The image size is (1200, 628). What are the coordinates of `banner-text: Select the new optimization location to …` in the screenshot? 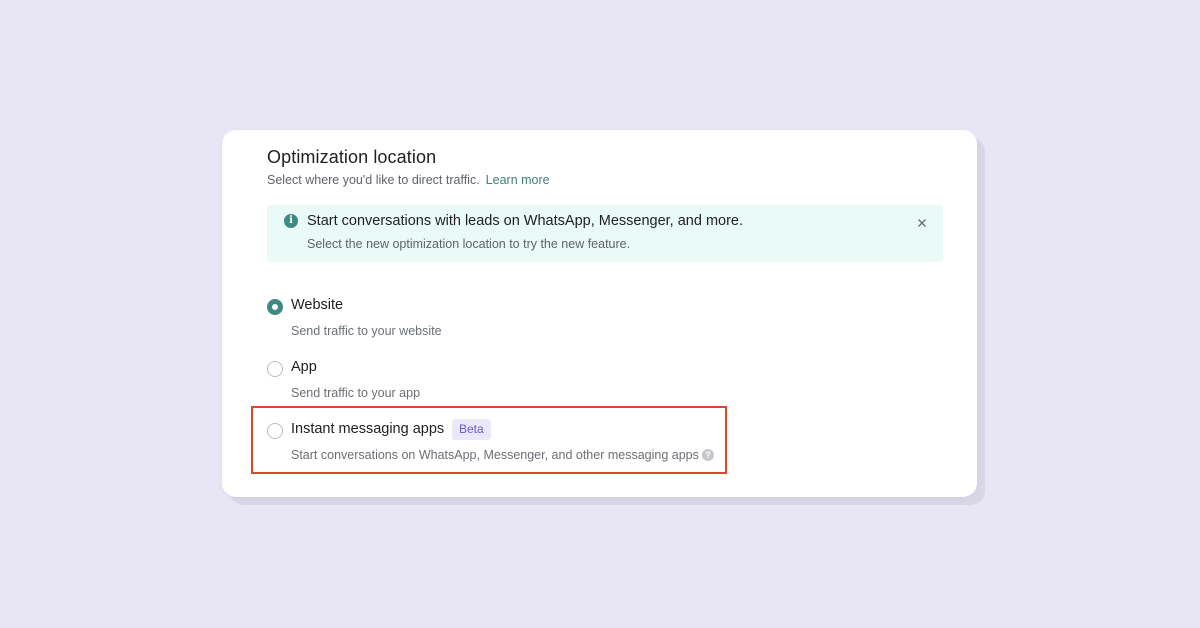 It's located at (469, 244).